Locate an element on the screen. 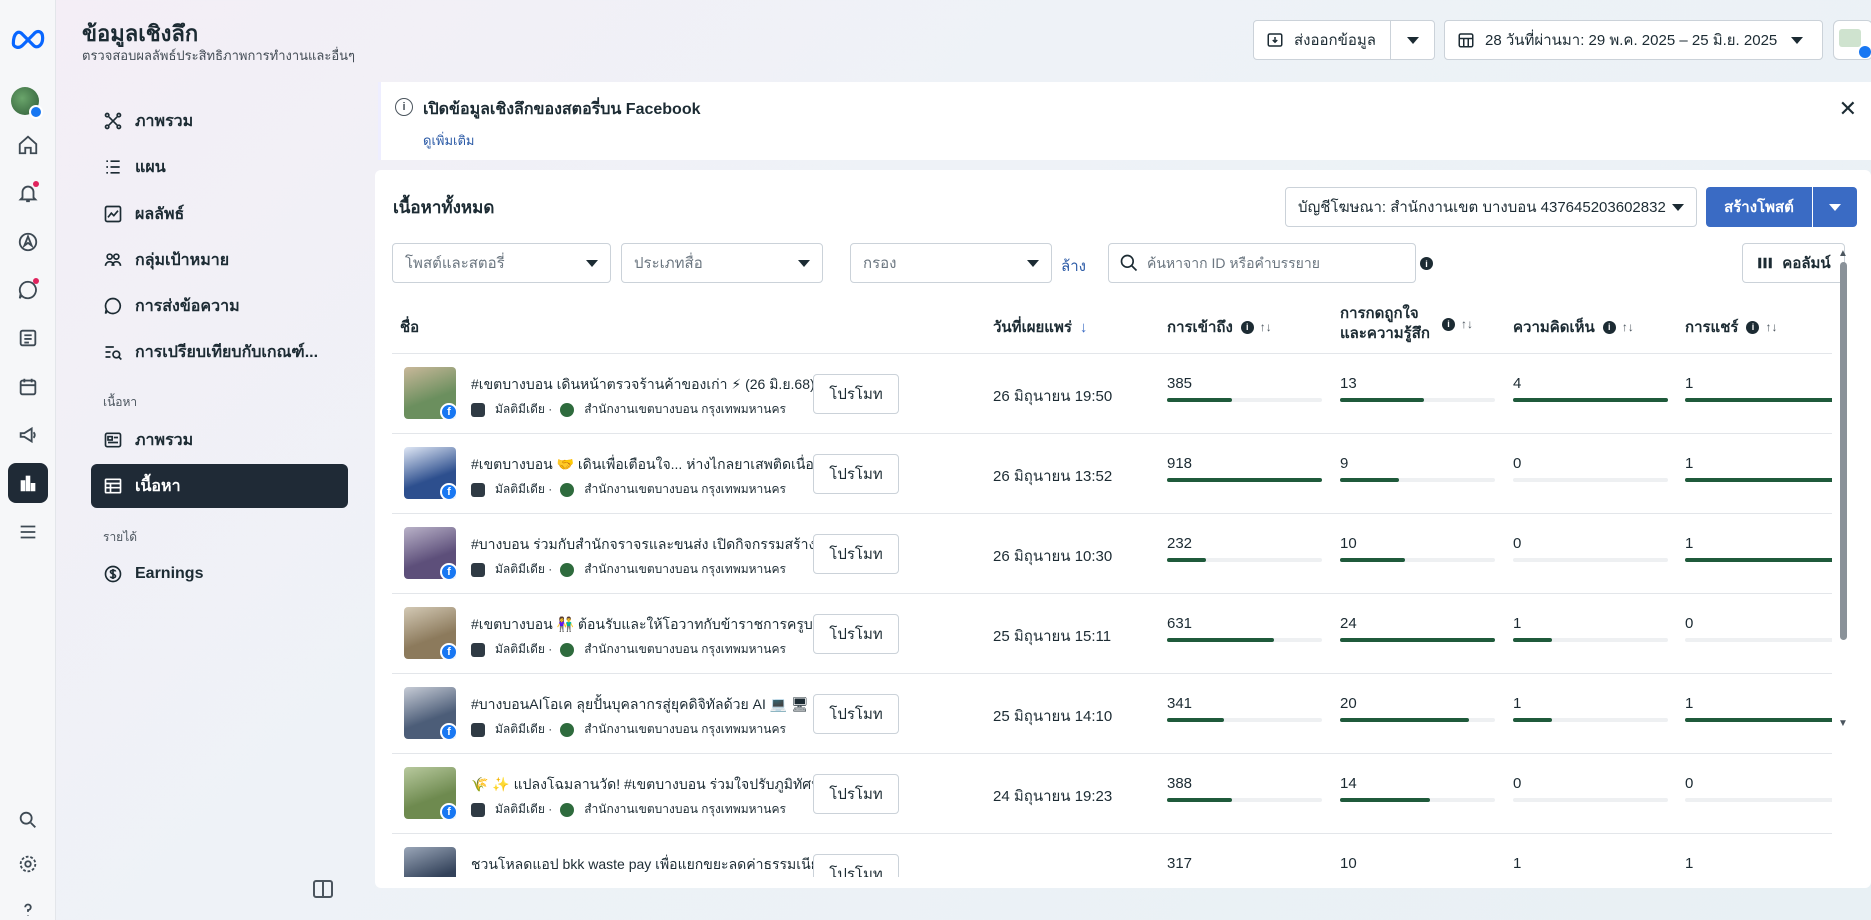  search-icon is located at coordinates (28, 820).